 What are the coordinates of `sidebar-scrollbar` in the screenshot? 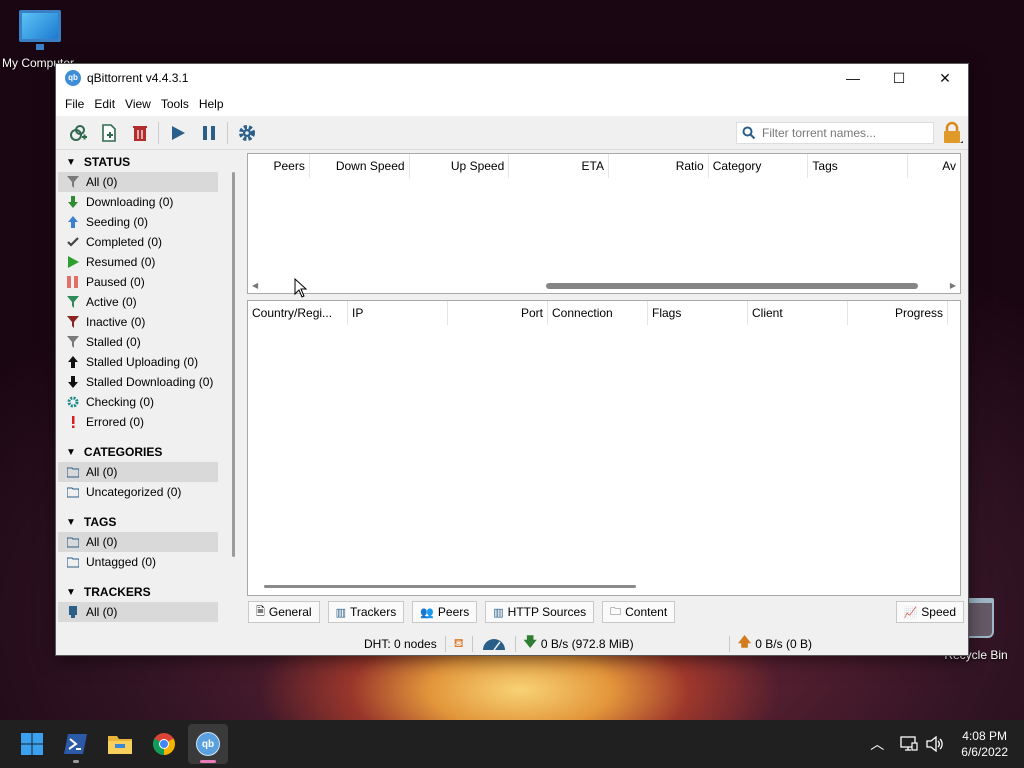 It's located at (233, 364).